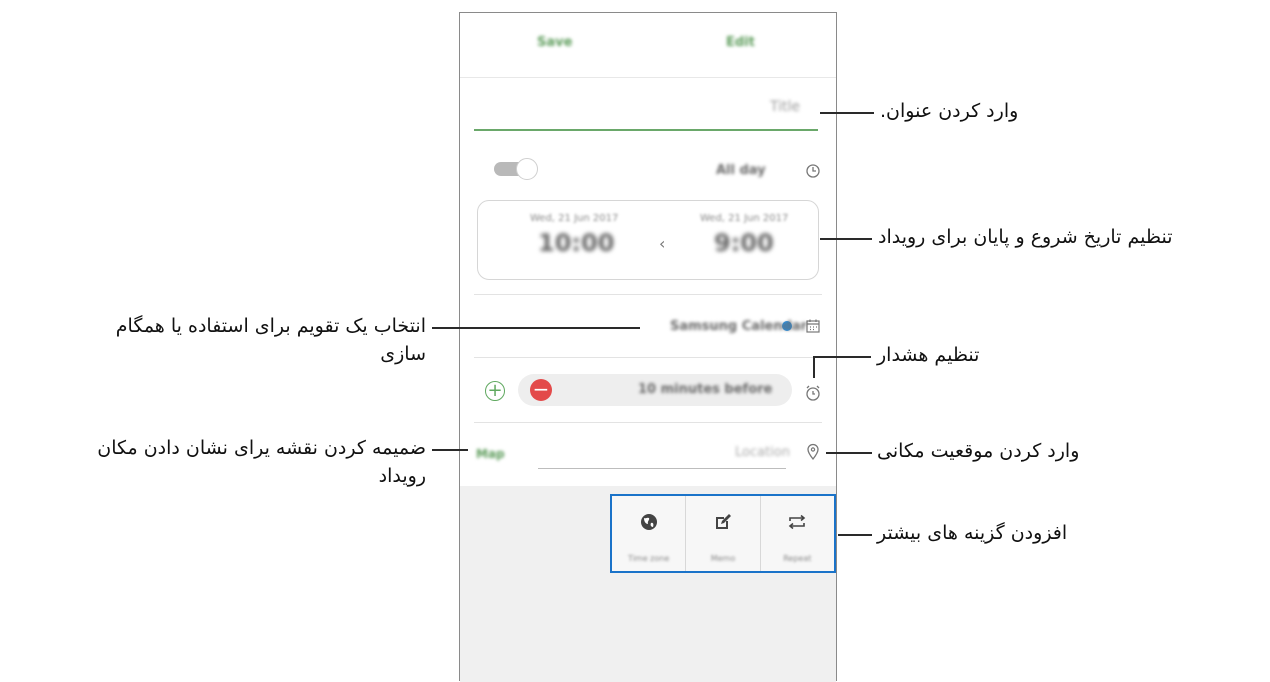 Image resolution: width=1270 pixels, height=682 pixels. What do you see at coordinates (1025, 237) in the screenshot?
I see `date-callout: تنظیم تاریخ شروع و پایان برای رویداد` at bounding box center [1025, 237].